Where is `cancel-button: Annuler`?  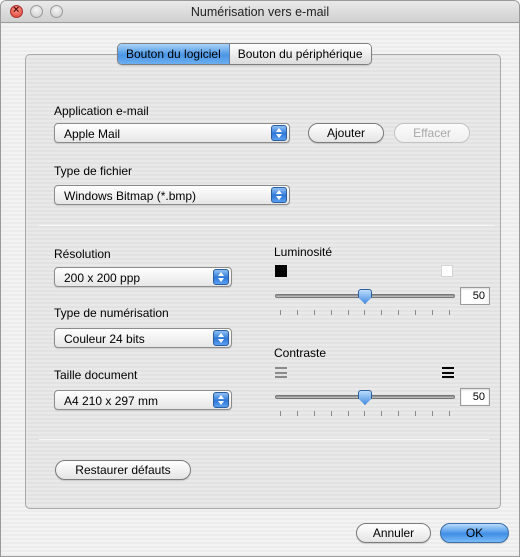 cancel-button: Annuler is located at coordinates (393, 533).